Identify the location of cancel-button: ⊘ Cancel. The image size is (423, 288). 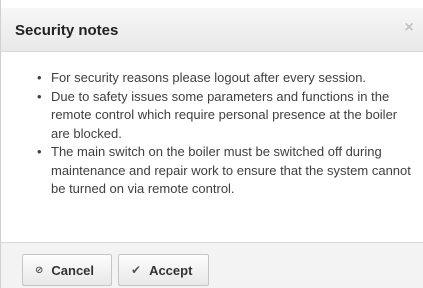
(67, 270).